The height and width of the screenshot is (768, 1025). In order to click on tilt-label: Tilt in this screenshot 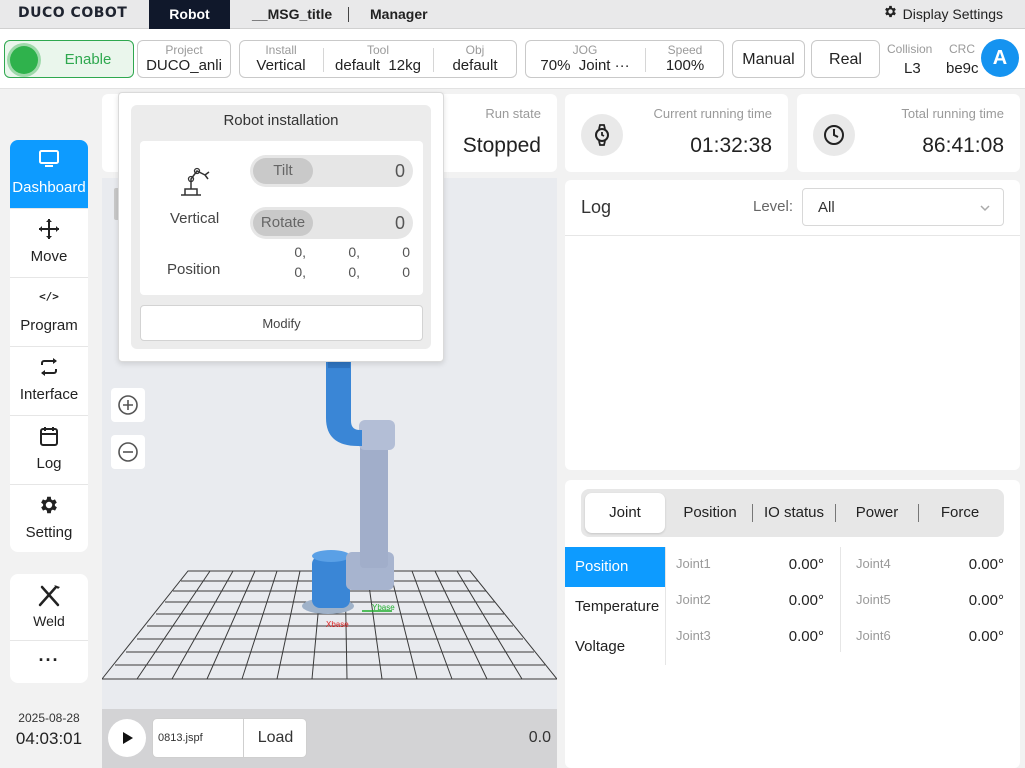, I will do `click(283, 171)`.